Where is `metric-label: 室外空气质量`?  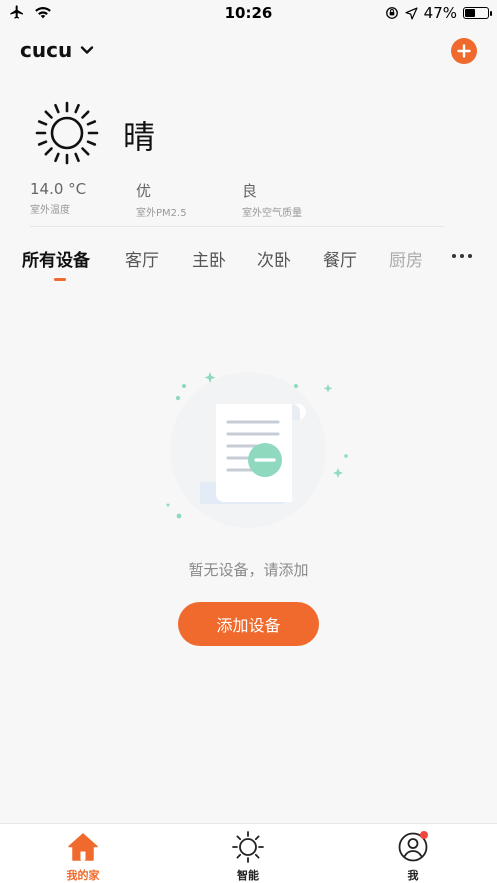 metric-label: 室外空气质量 is located at coordinates (272, 213).